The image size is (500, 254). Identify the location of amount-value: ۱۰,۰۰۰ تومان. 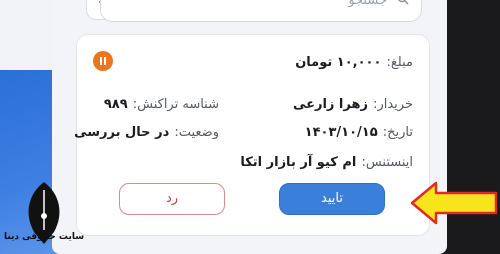
(338, 62).